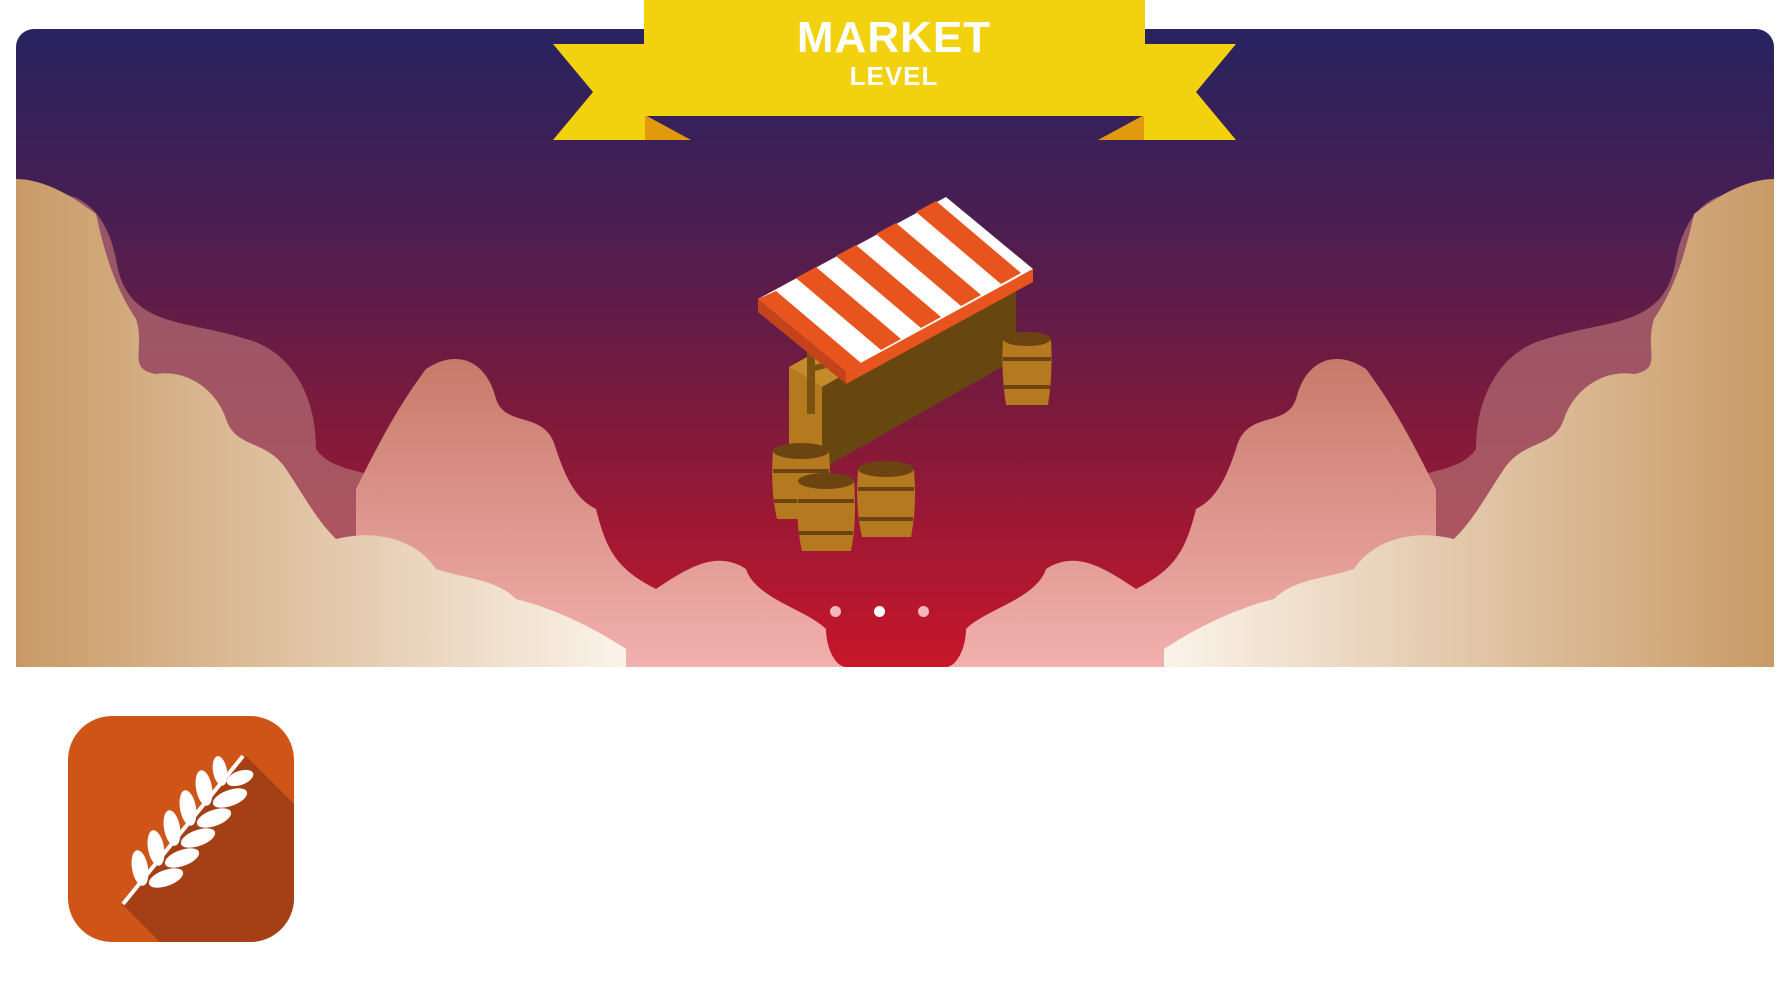 The width and height of the screenshot is (1789, 983). I want to click on level-banner: MARKET LEVEL, so click(894, 70).